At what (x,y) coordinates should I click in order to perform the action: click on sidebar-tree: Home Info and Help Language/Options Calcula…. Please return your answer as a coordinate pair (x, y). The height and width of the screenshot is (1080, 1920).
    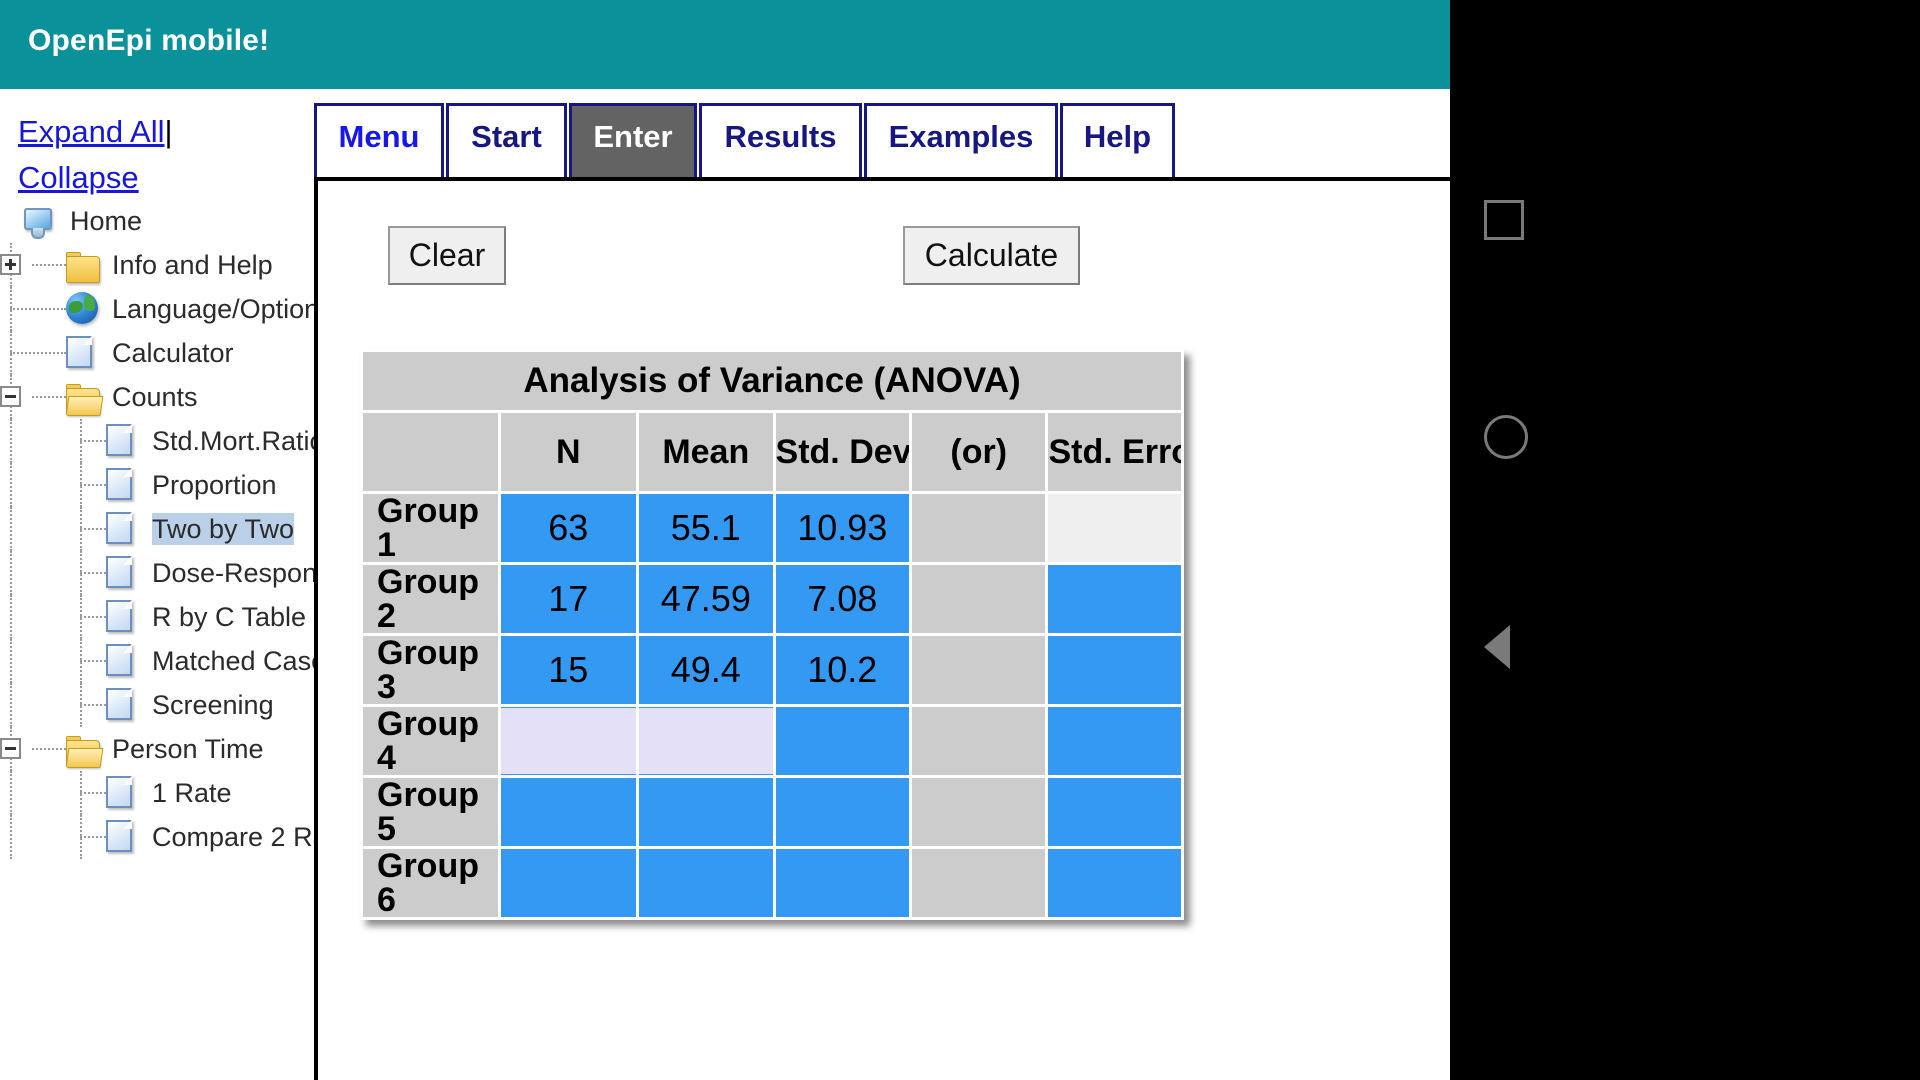
    Looking at the image, I should click on (157, 529).